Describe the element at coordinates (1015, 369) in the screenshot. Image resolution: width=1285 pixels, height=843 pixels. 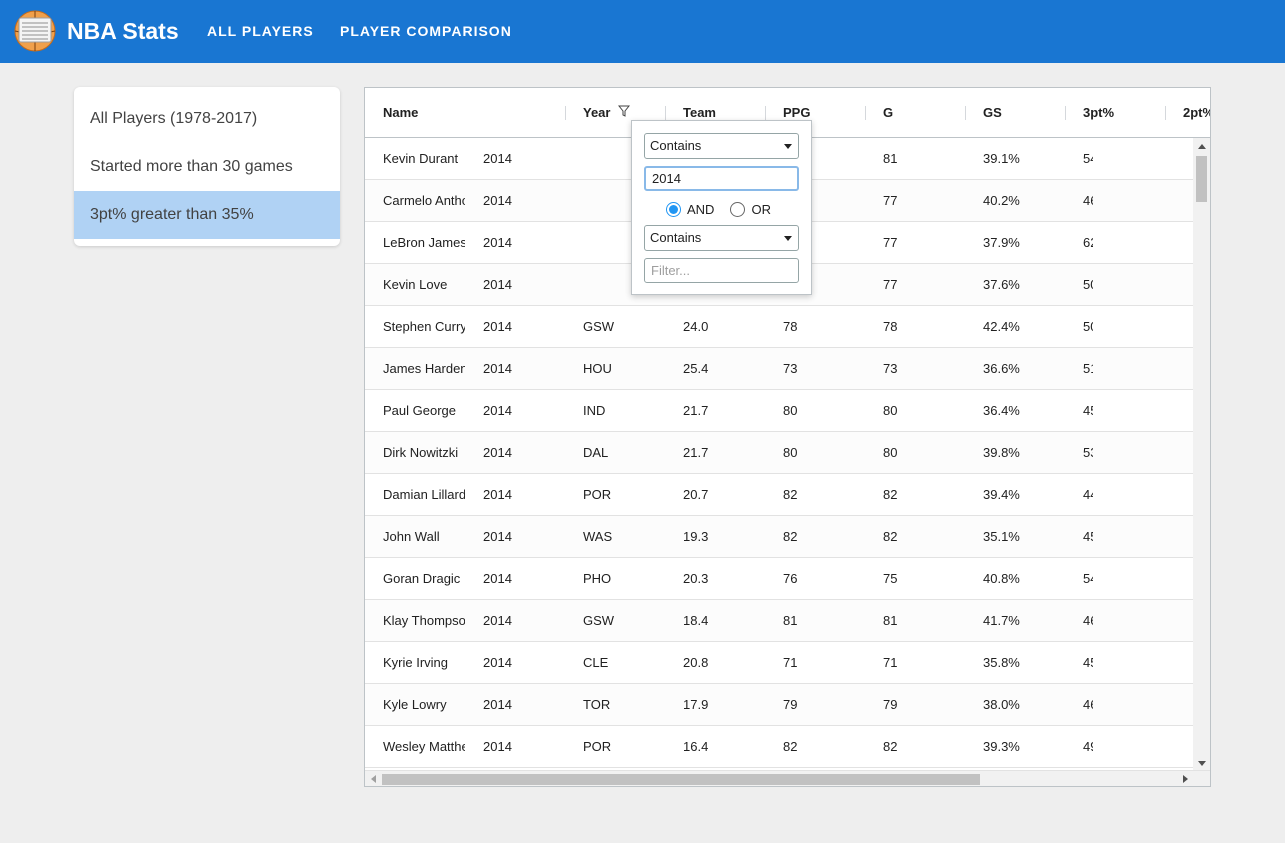
I see `cell-3pt: 36.6%` at that location.